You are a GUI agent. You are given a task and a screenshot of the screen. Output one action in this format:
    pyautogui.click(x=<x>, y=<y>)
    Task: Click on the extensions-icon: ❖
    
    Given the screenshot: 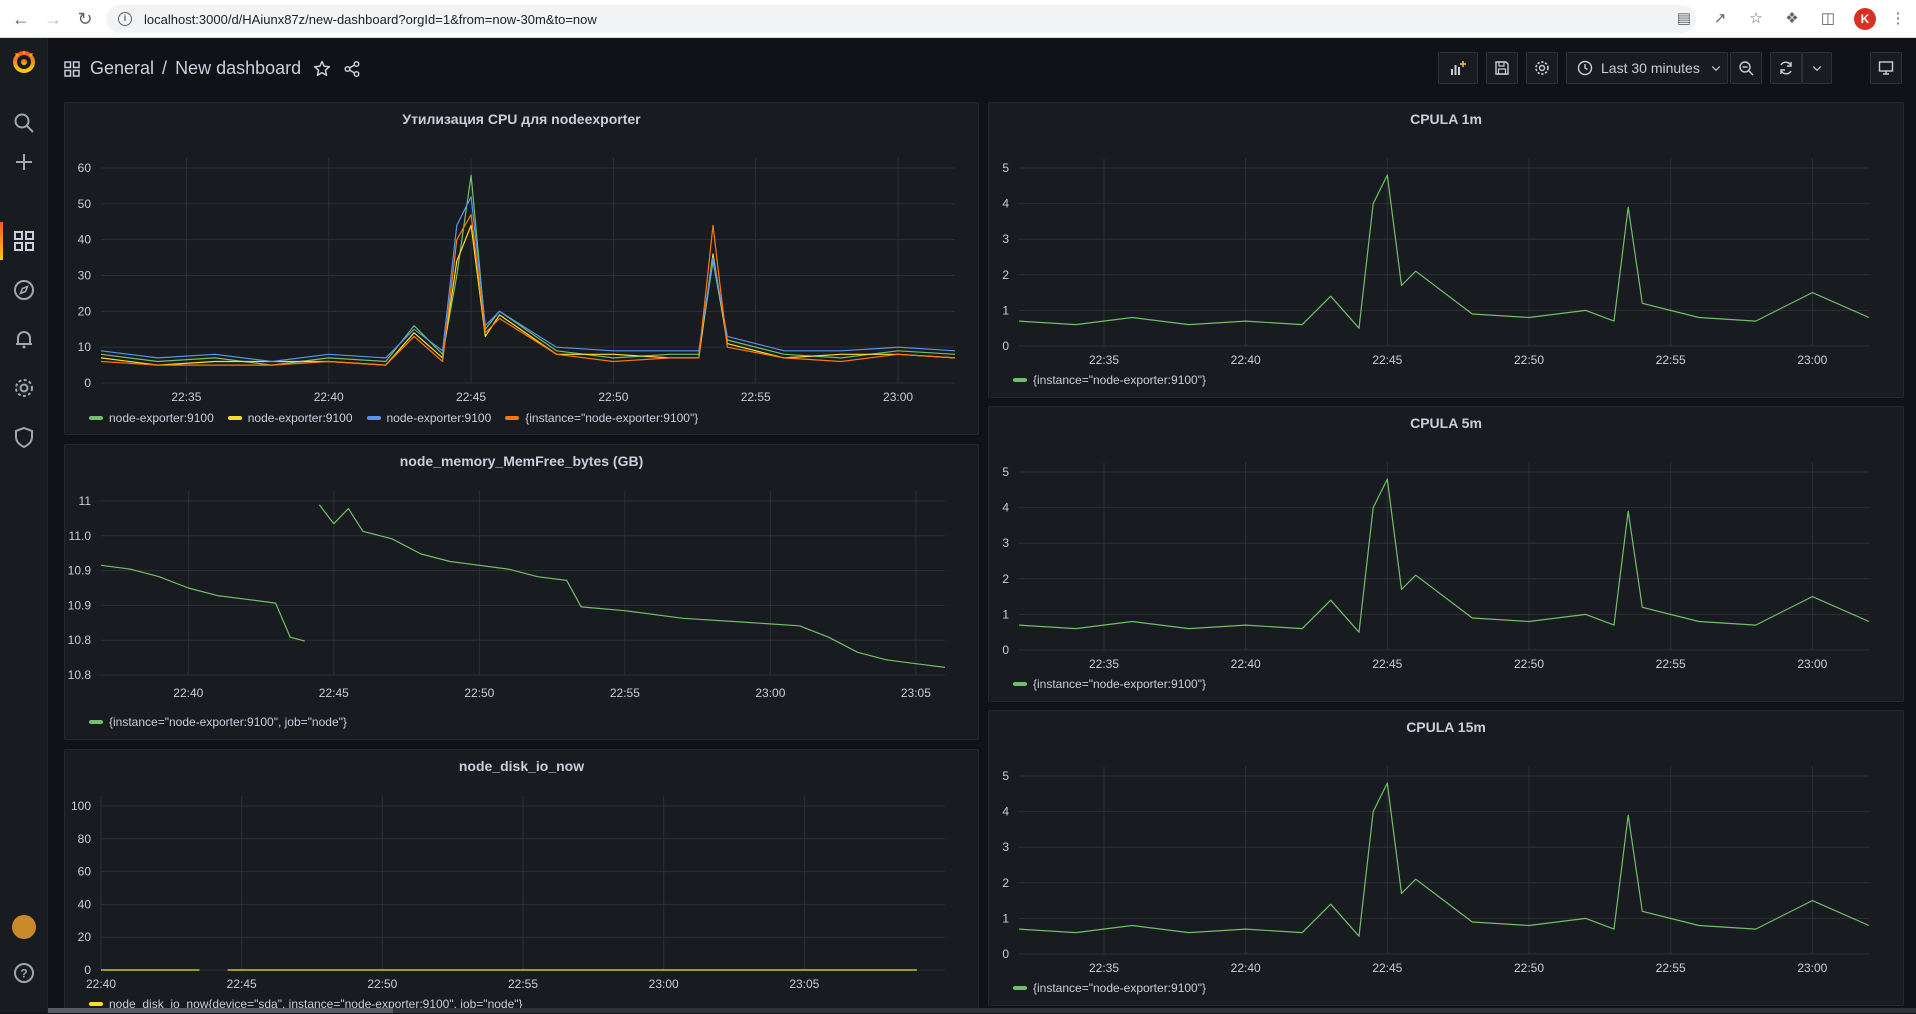 What is the action you would take?
    pyautogui.click(x=1792, y=19)
    